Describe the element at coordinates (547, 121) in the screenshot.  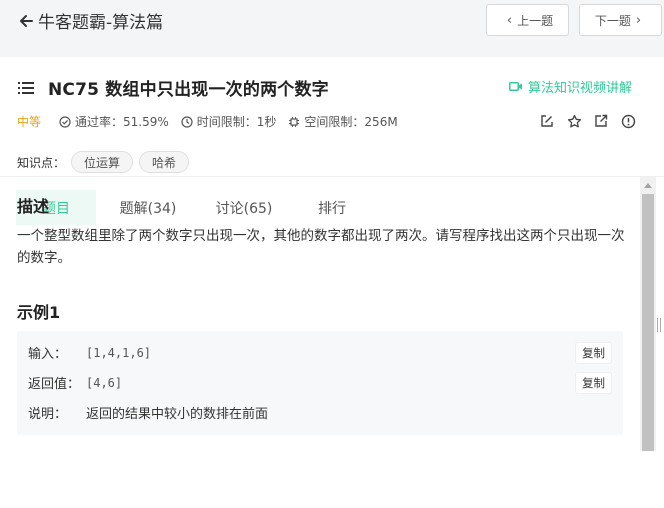
I see `edit-icon` at that location.